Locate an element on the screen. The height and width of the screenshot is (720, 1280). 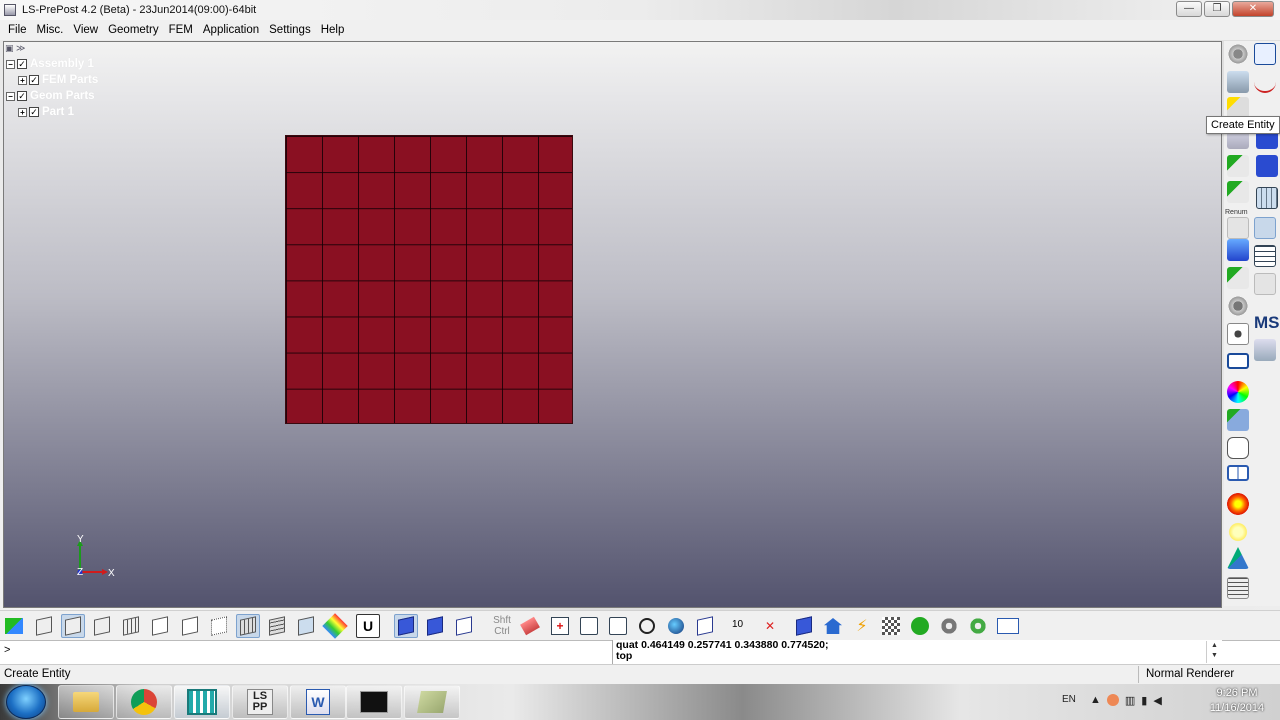
tray-signal-icon: ▮ is located at coordinates (1144, 700).